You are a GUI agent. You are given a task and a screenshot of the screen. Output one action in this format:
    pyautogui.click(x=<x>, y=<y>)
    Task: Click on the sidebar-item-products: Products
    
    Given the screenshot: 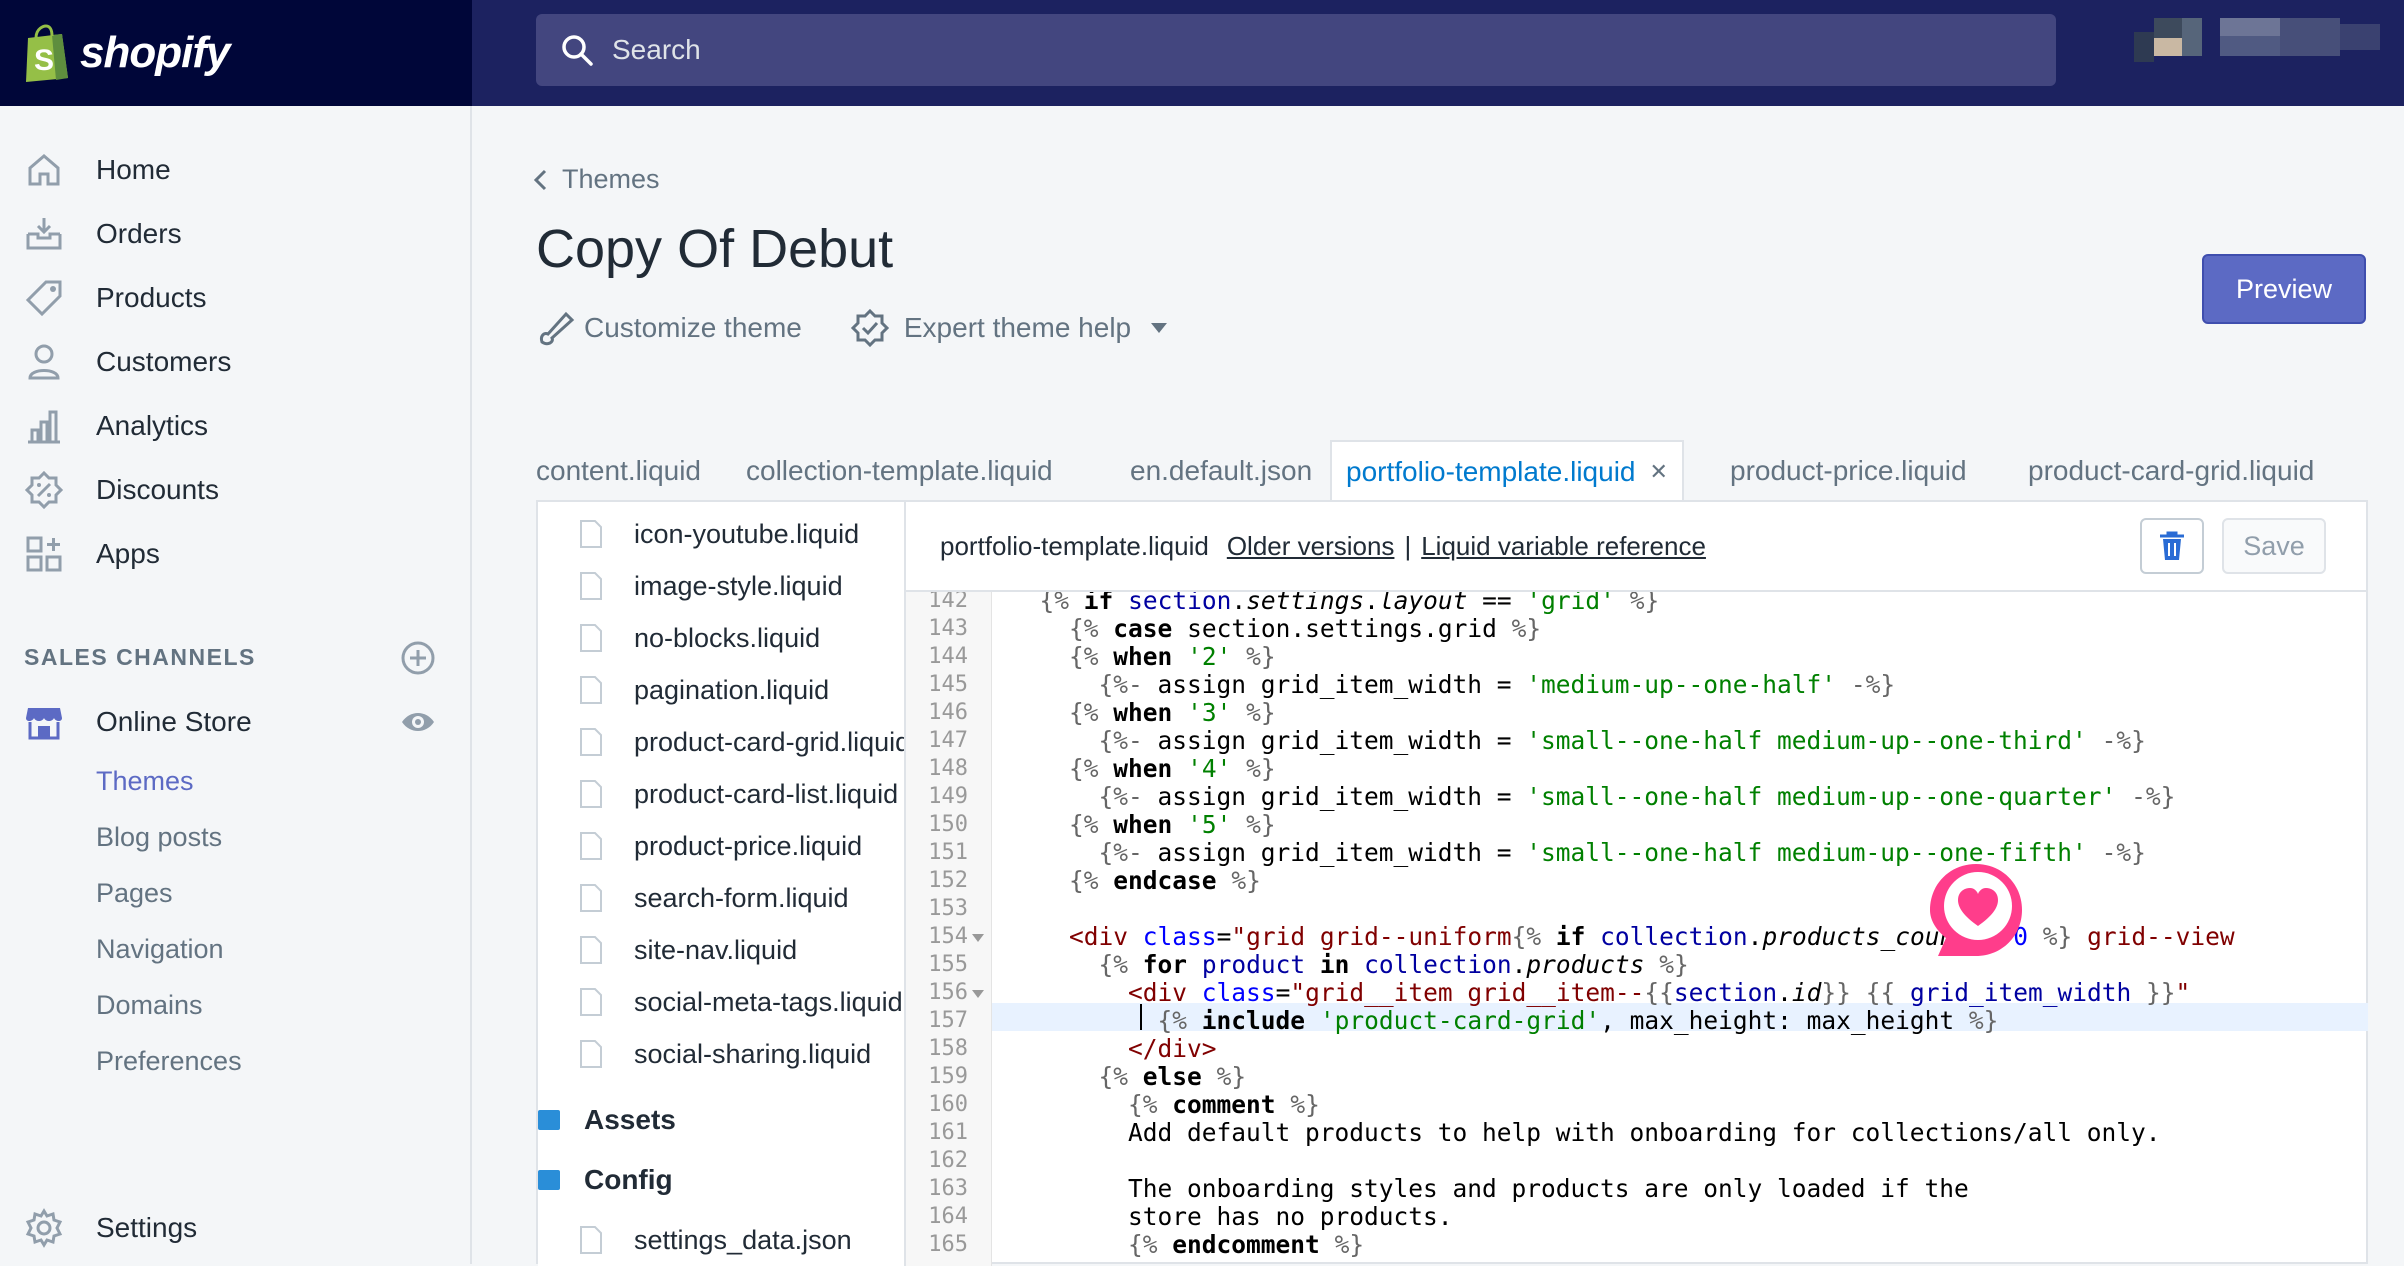 What is the action you would take?
    pyautogui.click(x=236, y=298)
    